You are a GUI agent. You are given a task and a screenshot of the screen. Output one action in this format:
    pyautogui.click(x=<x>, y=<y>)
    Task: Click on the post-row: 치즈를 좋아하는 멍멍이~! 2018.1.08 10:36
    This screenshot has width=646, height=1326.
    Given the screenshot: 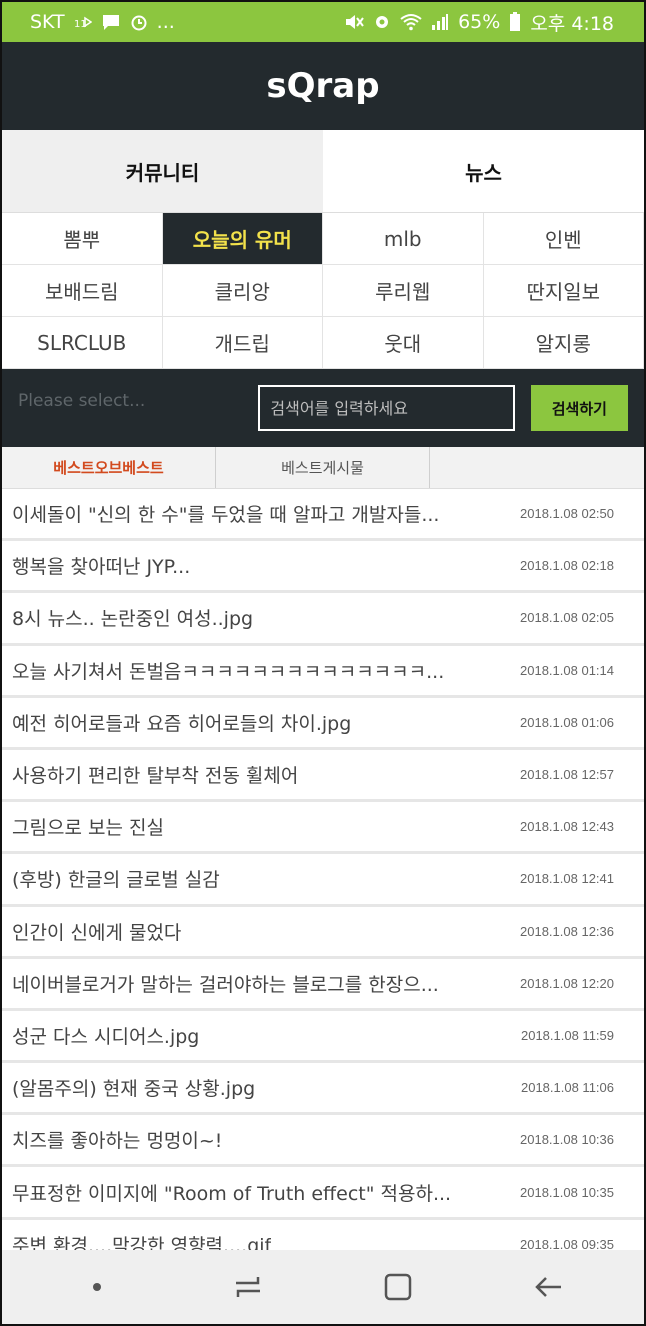 What is the action you would take?
    pyautogui.click(x=323, y=1141)
    